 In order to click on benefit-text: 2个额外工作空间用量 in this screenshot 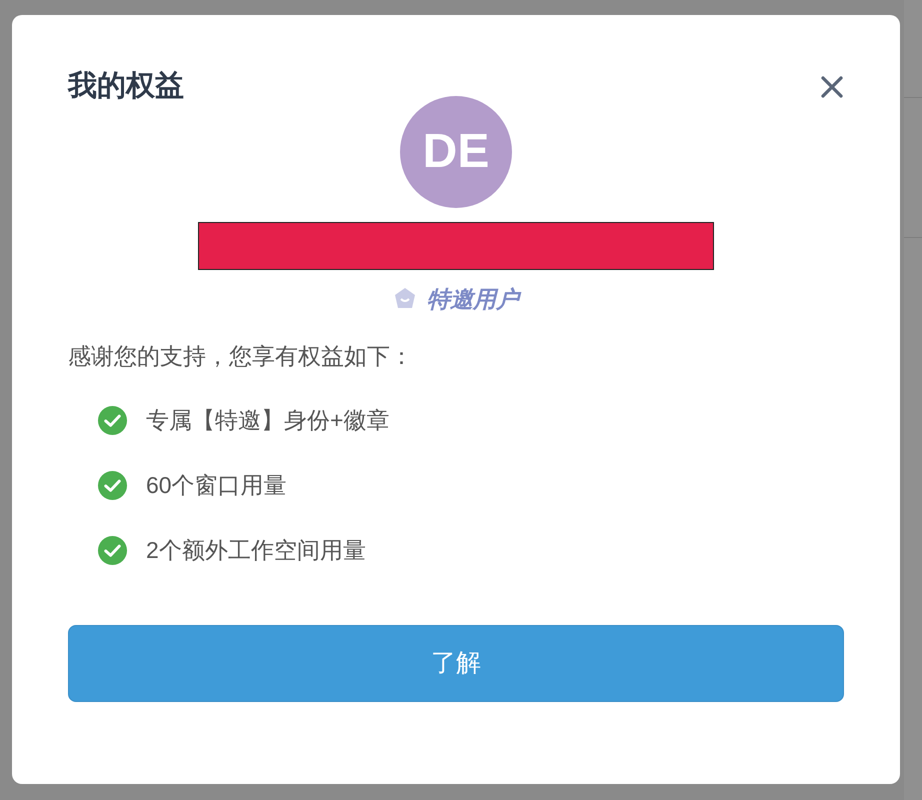, I will do `click(256, 551)`.